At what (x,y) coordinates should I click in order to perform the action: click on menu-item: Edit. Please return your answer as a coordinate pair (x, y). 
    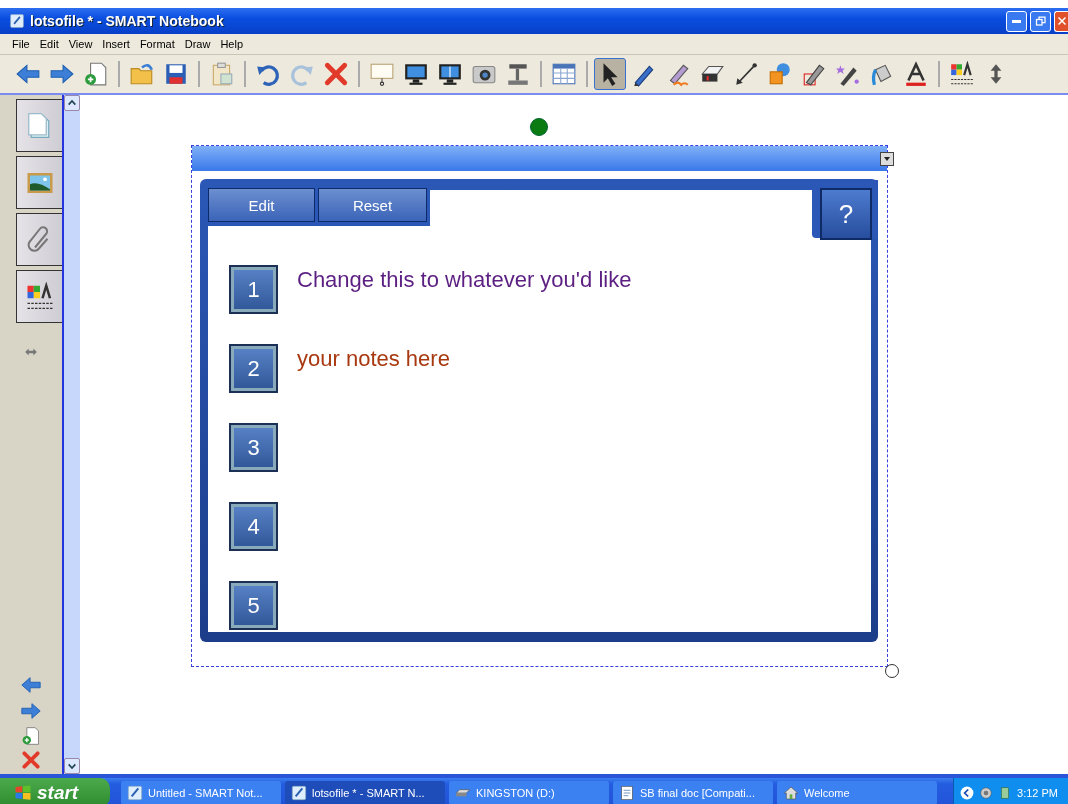
    Looking at the image, I should click on (50, 44).